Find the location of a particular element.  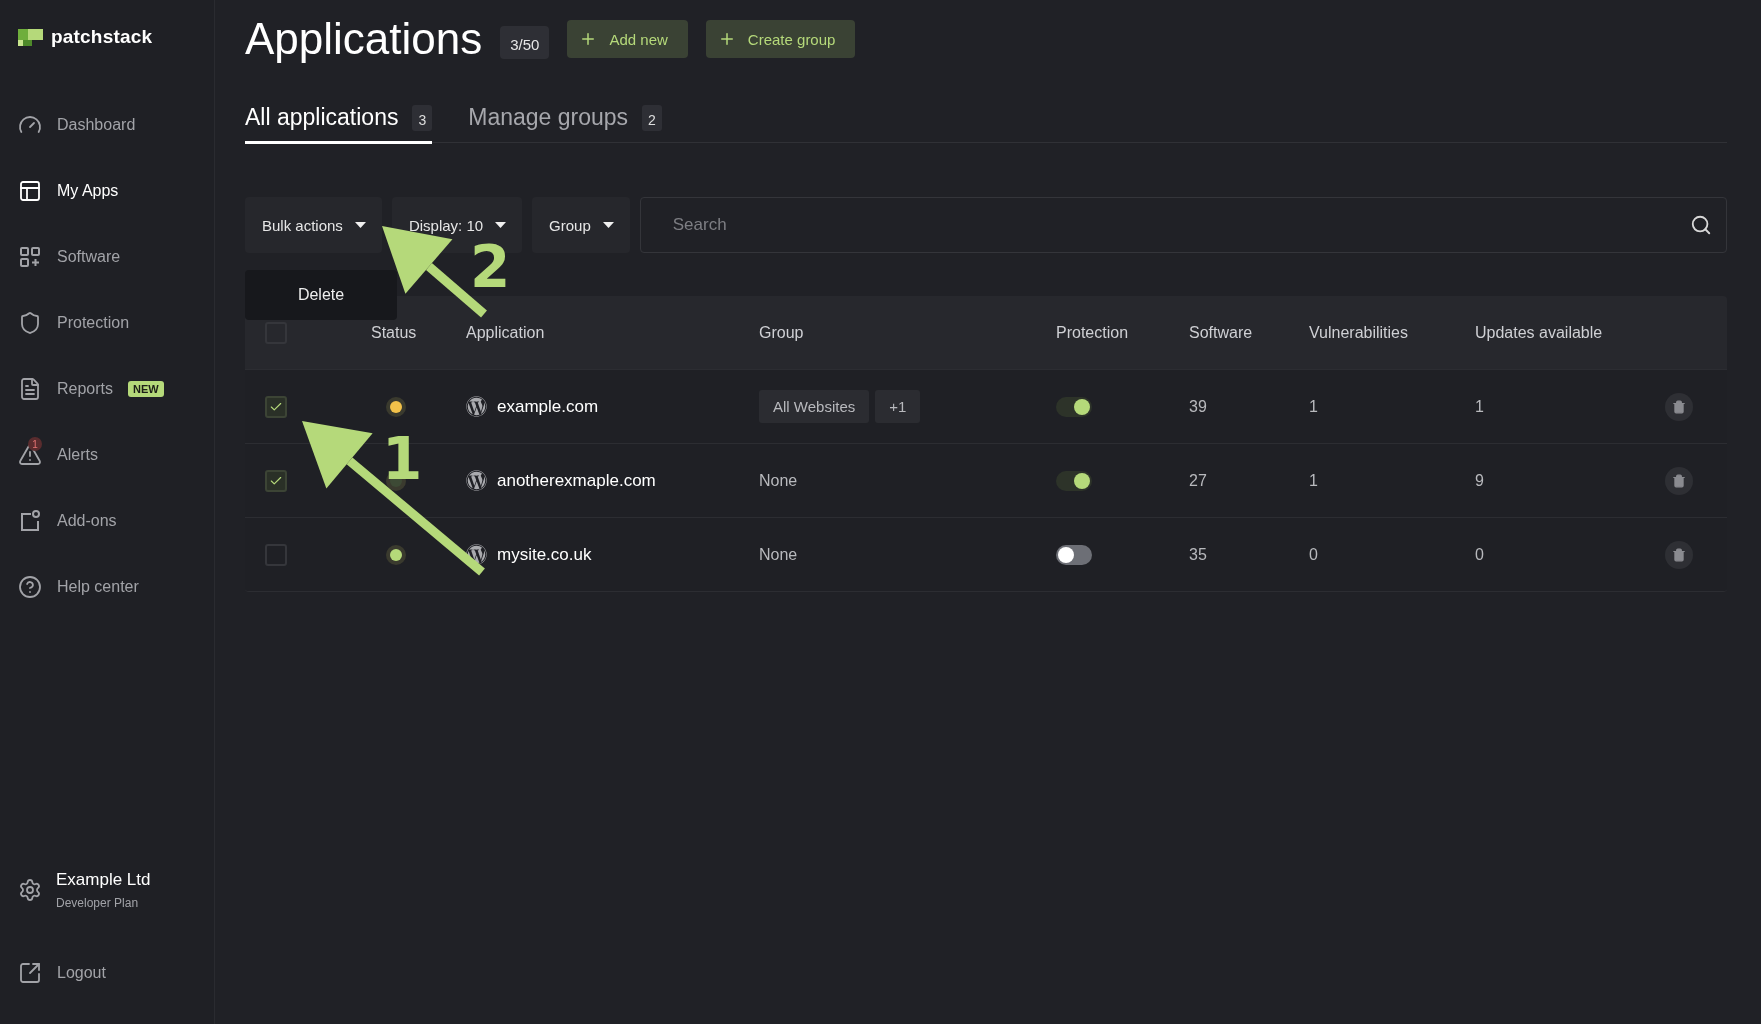

add-button: Create group is located at coordinates (780, 39).